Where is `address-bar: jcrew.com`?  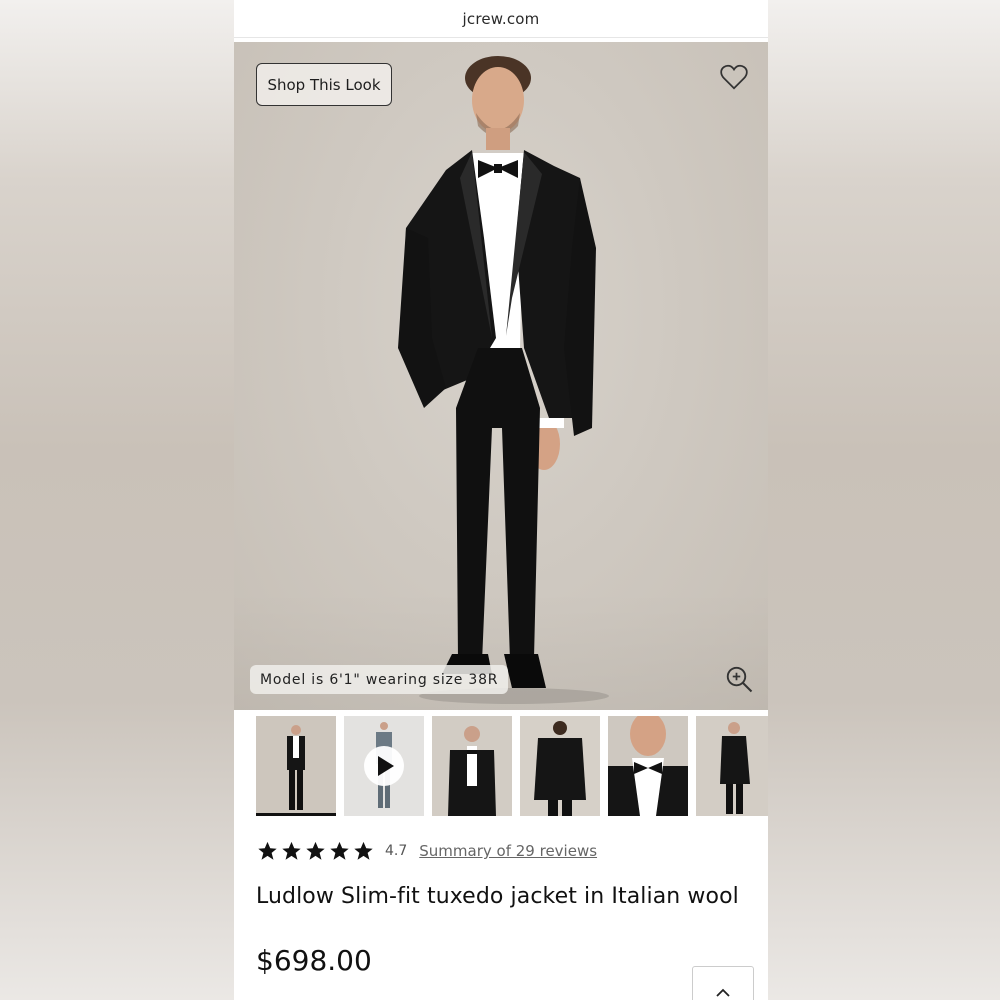
address-bar: jcrew.com is located at coordinates (501, 19).